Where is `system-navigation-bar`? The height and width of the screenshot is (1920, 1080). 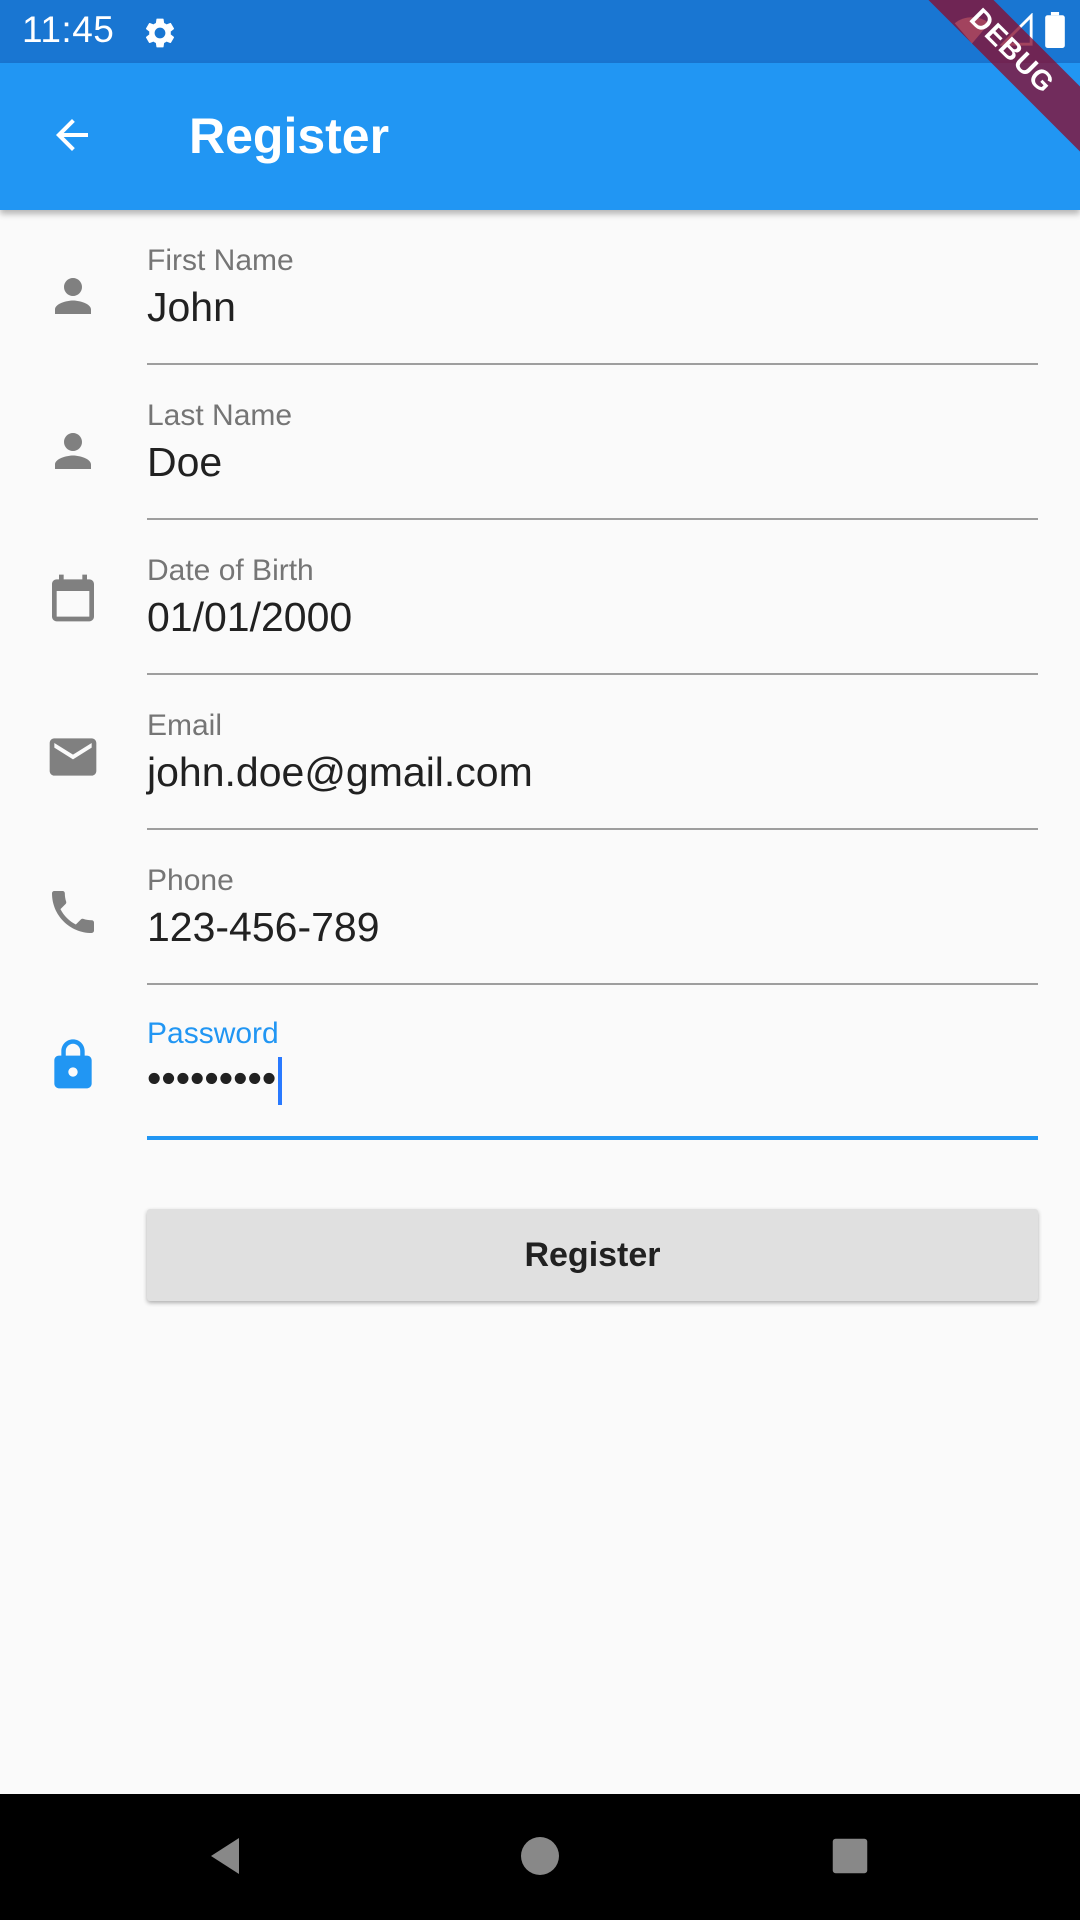 system-navigation-bar is located at coordinates (540, 1857).